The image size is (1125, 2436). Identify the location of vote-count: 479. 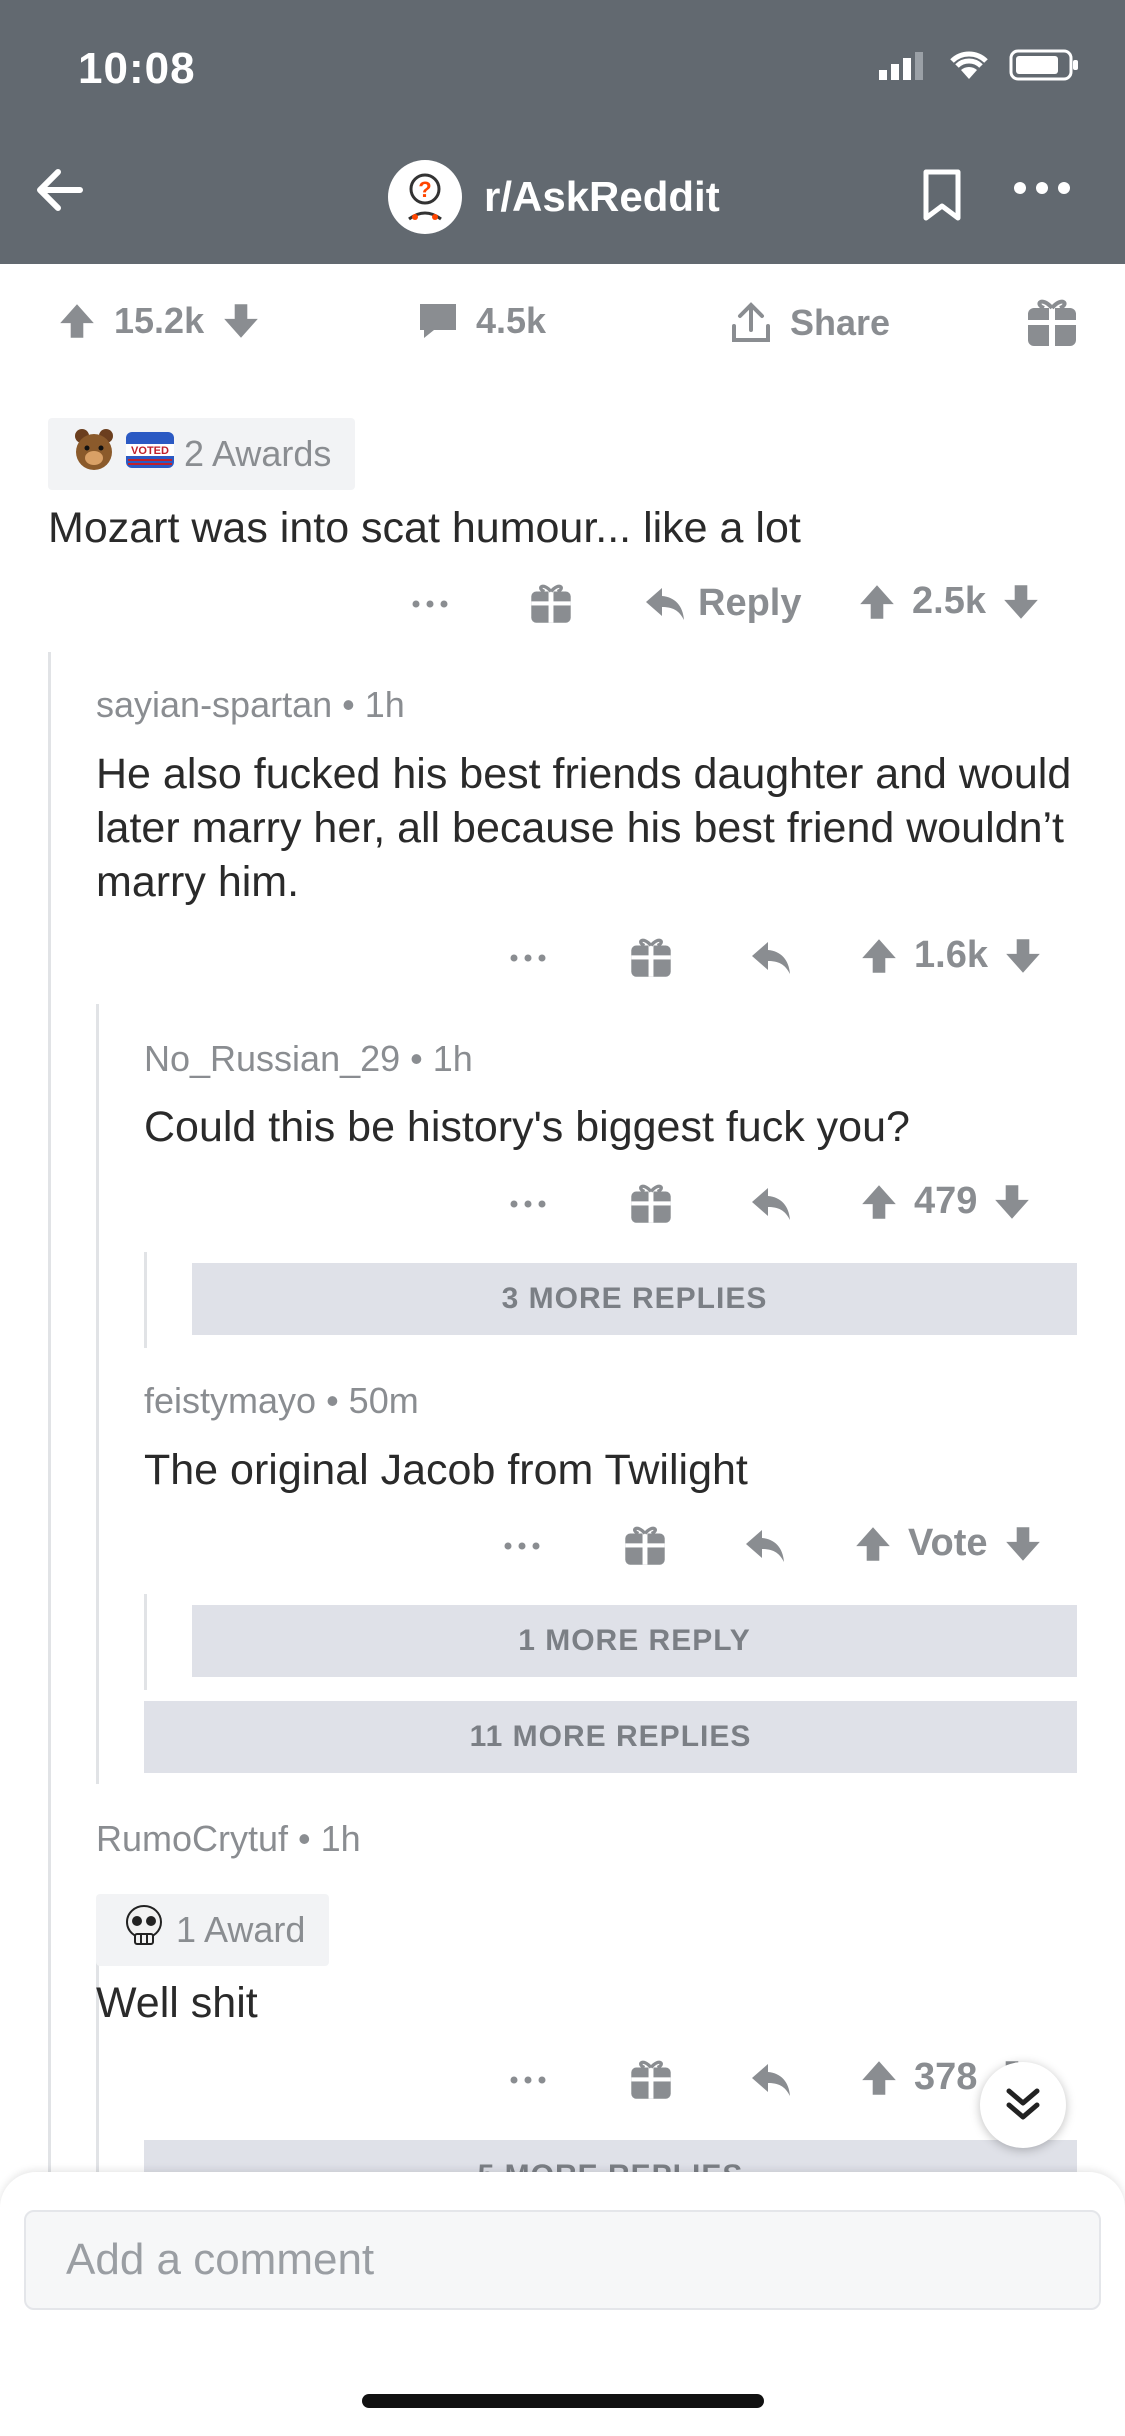
(946, 1201).